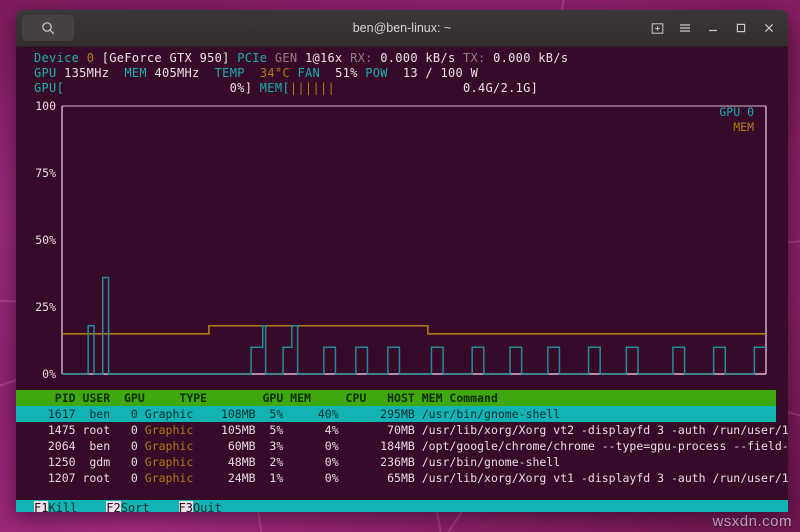  Describe the element at coordinates (346, 73) in the screenshot. I see `fan-value: 51%` at that location.